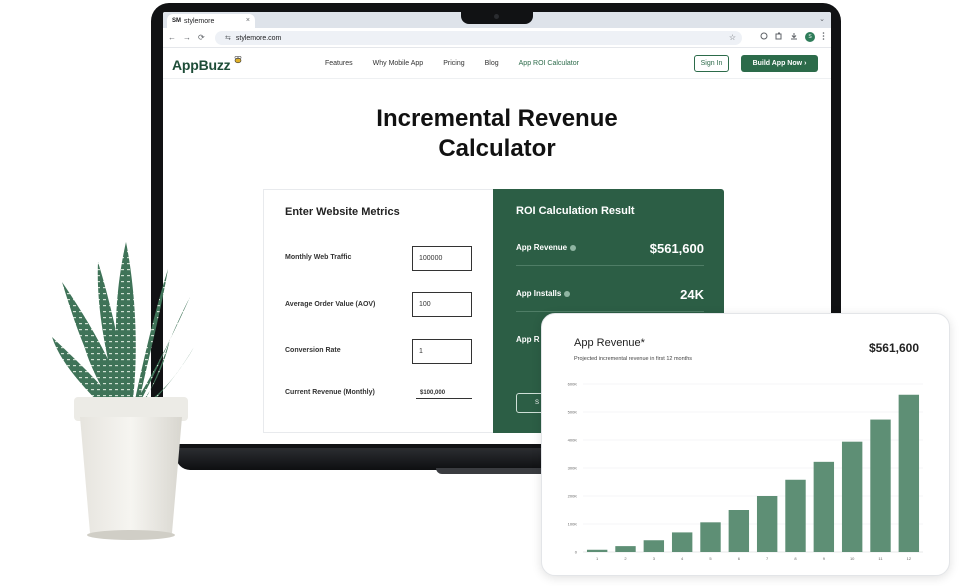 This screenshot has height=586, width=961. I want to click on puzzle-icon, so click(779, 37).